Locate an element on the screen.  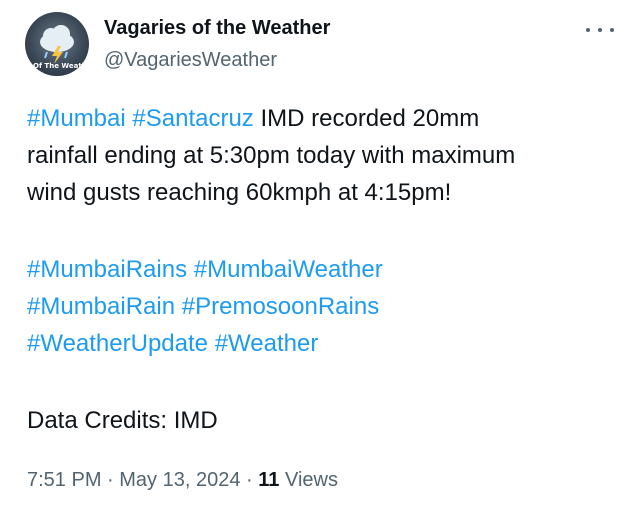
tweet-date: May 13, 2024 is located at coordinates (179, 480).